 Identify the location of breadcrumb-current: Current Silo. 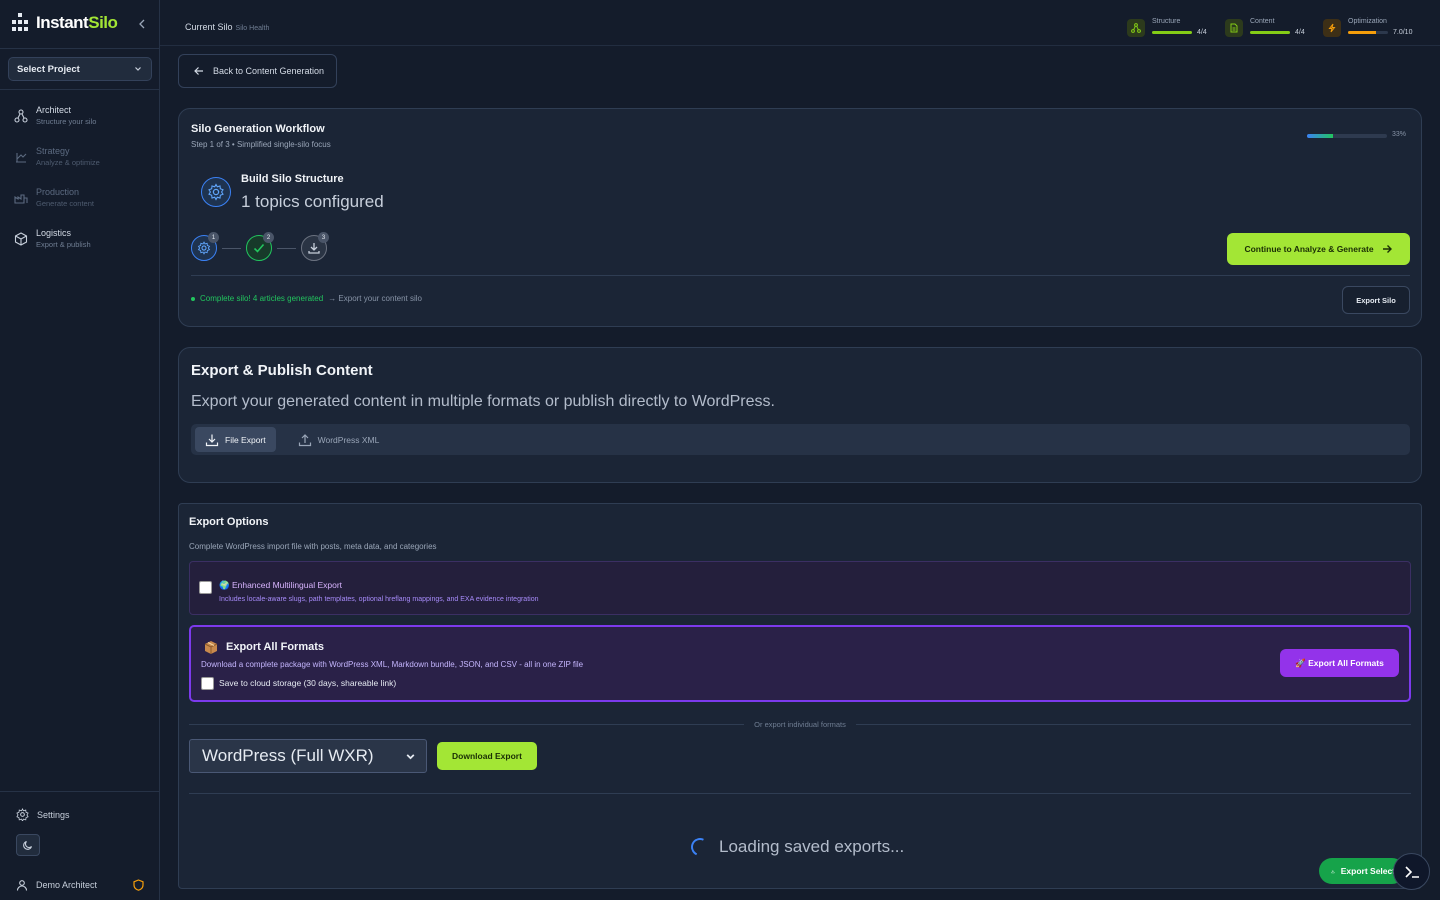
(209, 27).